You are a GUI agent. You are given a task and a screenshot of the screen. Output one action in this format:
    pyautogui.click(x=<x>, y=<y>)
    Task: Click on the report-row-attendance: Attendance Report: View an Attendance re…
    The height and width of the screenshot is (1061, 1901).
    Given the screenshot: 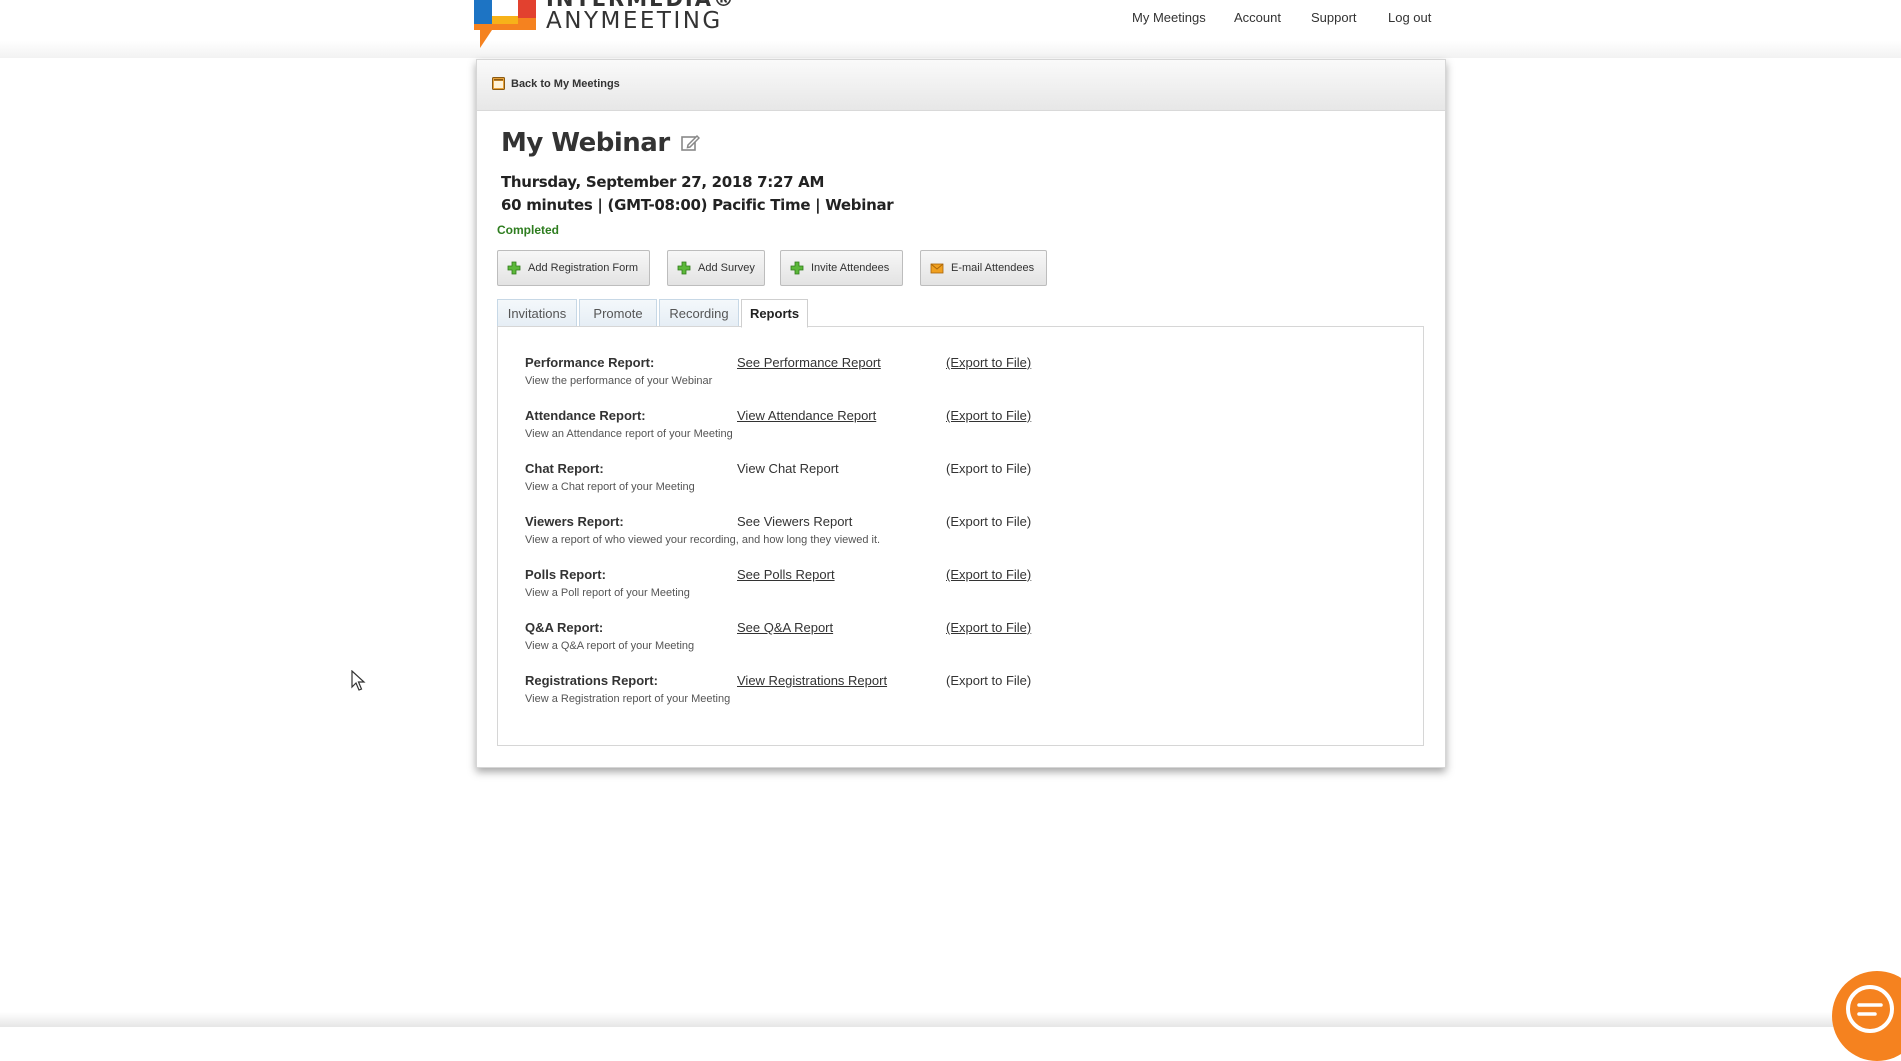 What is the action you would take?
    pyautogui.click(x=965, y=432)
    